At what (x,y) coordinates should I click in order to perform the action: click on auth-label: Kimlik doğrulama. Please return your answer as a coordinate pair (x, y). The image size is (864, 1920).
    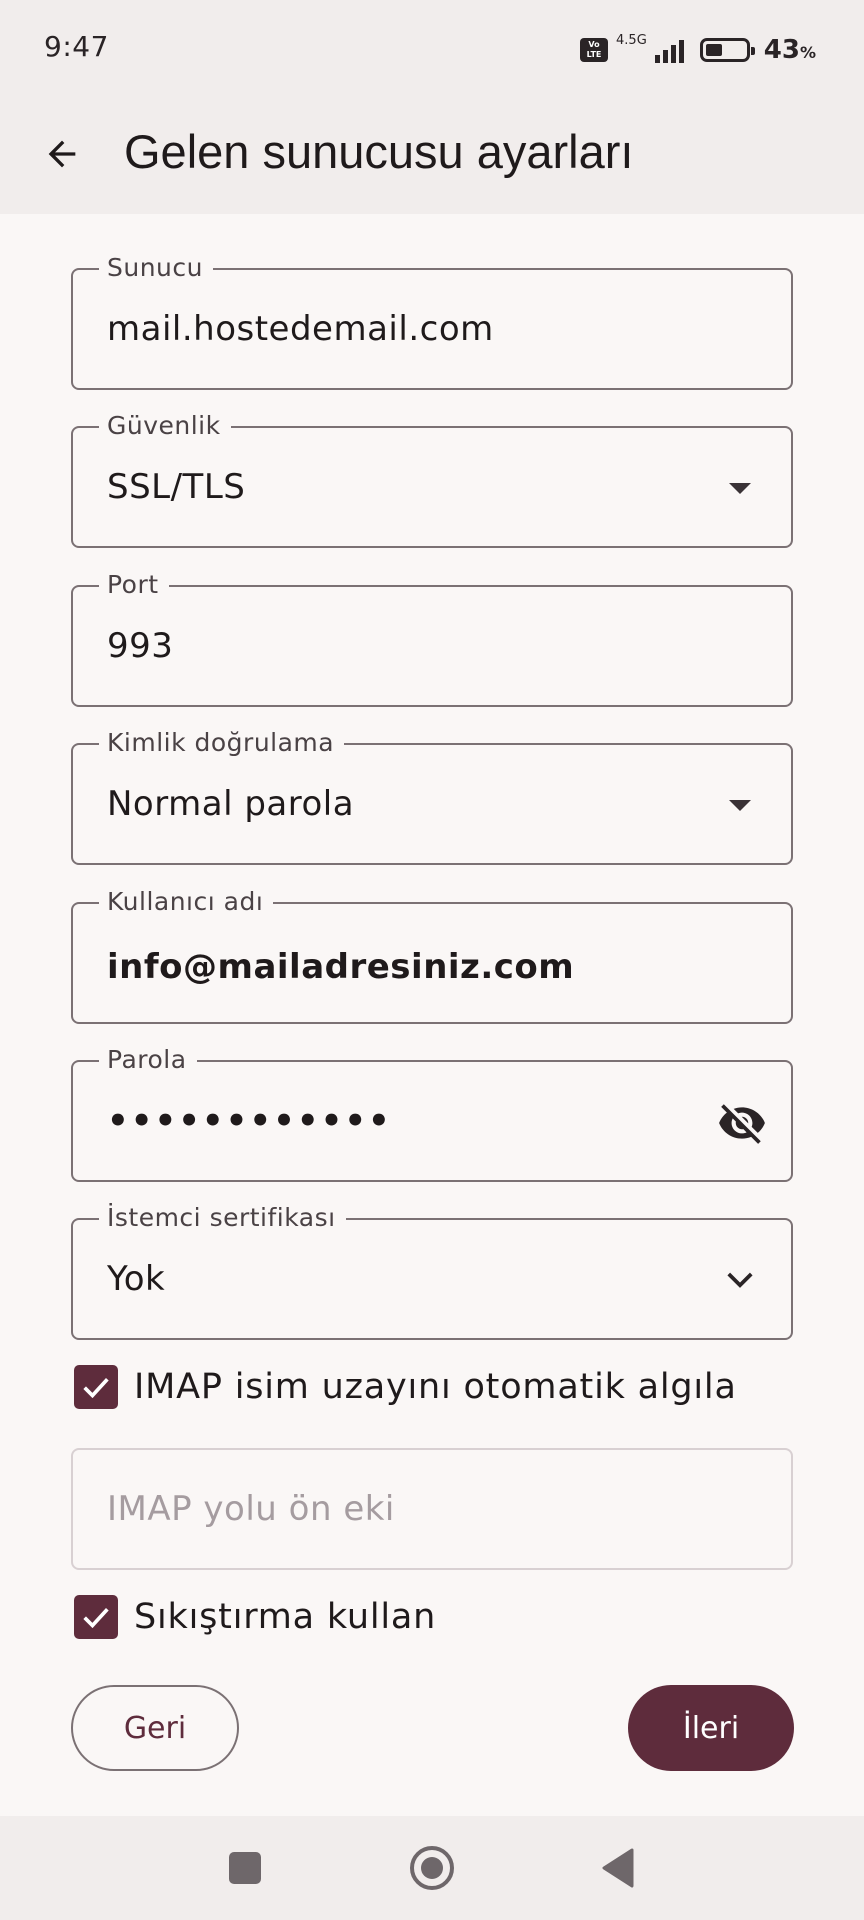
    Looking at the image, I should click on (222, 743).